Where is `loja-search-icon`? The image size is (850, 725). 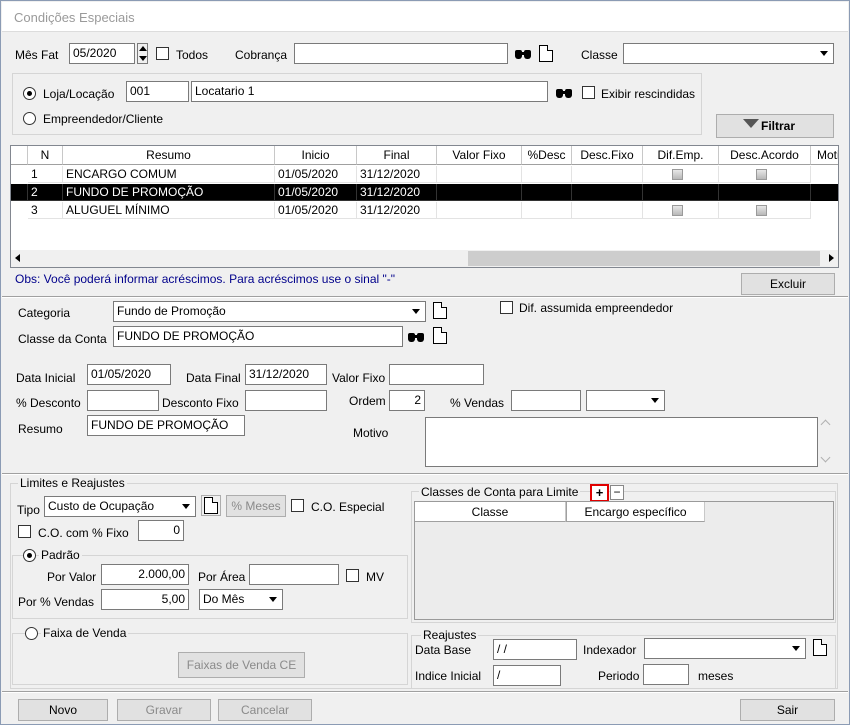 loja-search-icon is located at coordinates (564, 92).